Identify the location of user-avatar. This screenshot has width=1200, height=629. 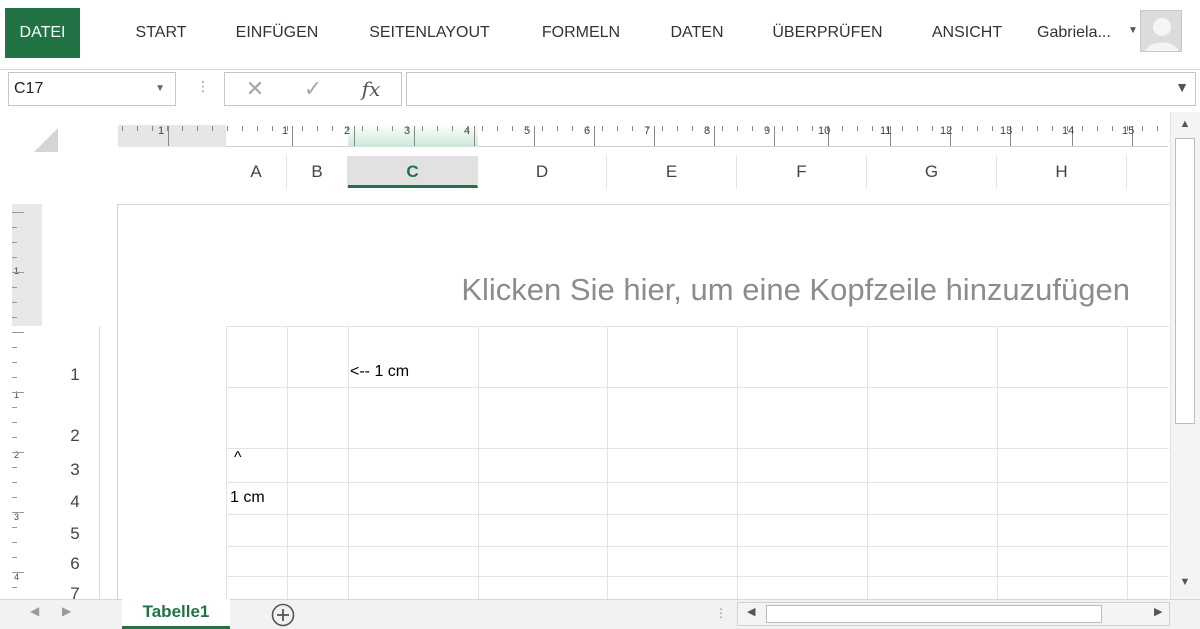
(1161, 31).